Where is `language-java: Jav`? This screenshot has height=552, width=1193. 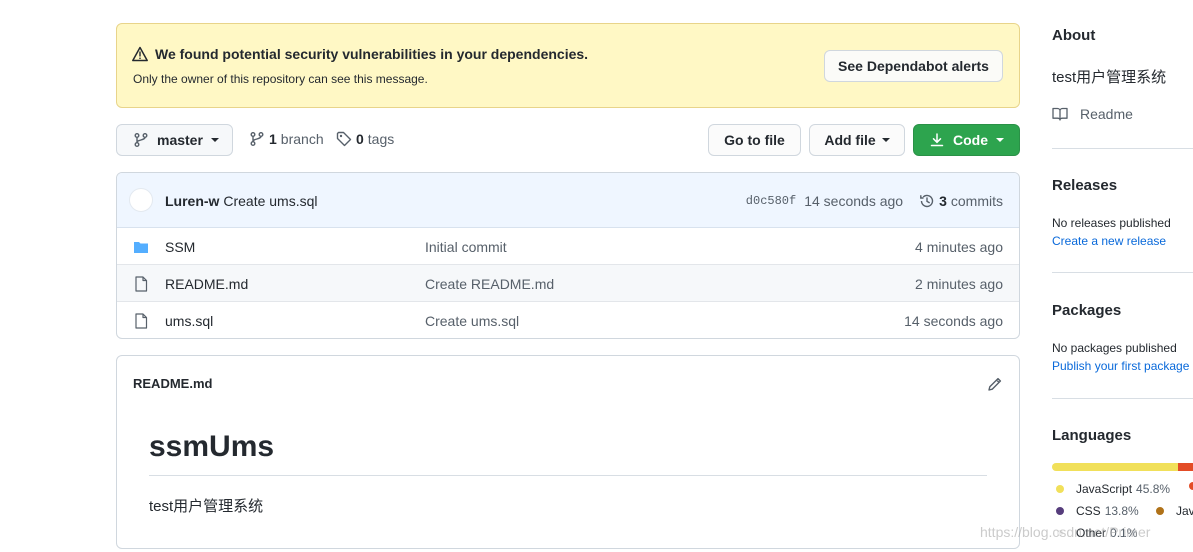 language-java: Jav is located at coordinates (1174, 511).